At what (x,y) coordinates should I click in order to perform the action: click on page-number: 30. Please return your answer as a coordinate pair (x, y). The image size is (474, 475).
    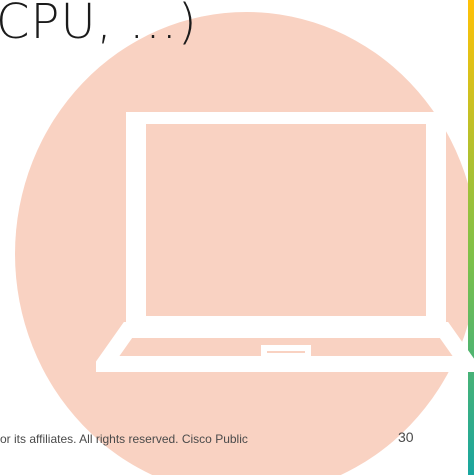
    Looking at the image, I should click on (406, 437).